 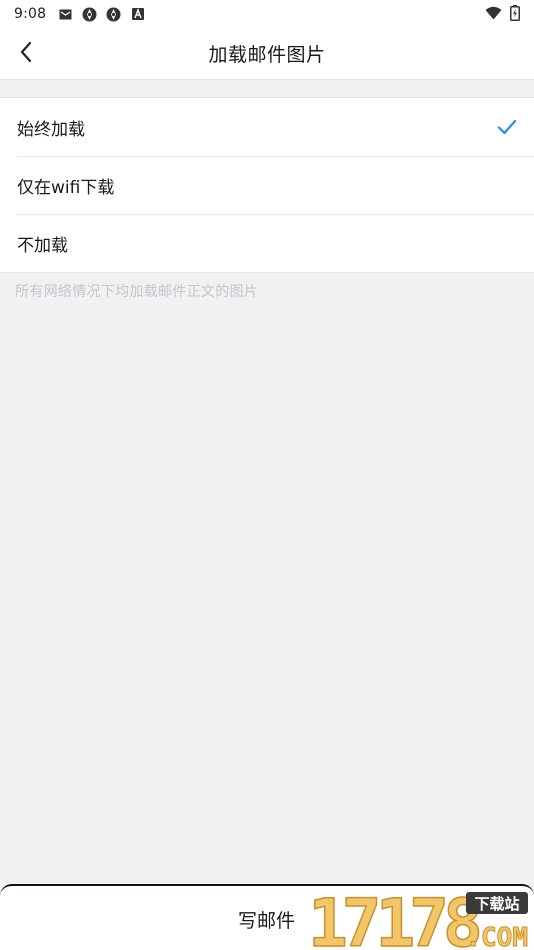 I want to click on page-title: 加载邮件图片, so click(x=267, y=55).